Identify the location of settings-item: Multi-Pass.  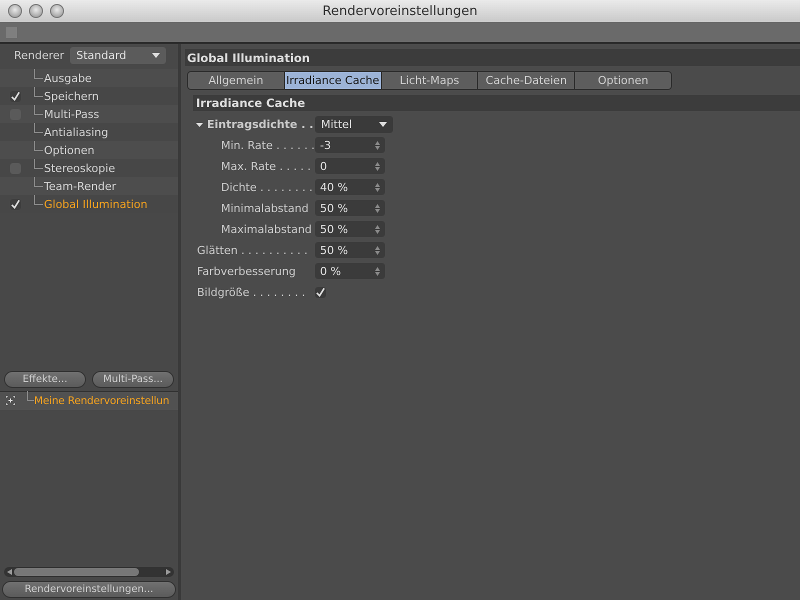
(89, 114).